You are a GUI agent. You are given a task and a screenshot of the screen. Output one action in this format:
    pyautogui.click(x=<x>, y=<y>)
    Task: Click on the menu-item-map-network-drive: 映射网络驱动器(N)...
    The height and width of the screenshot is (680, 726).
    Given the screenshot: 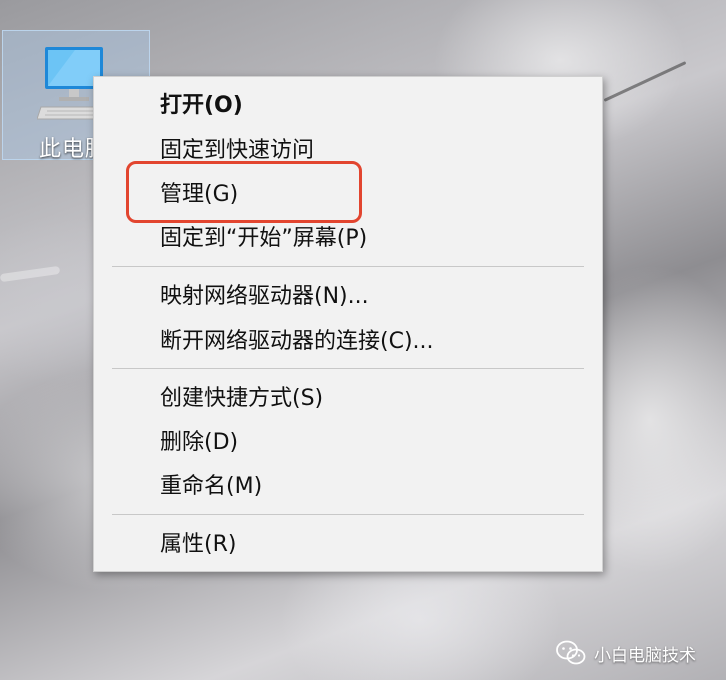 What is the action you would take?
    pyautogui.click(x=348, y=297)
    